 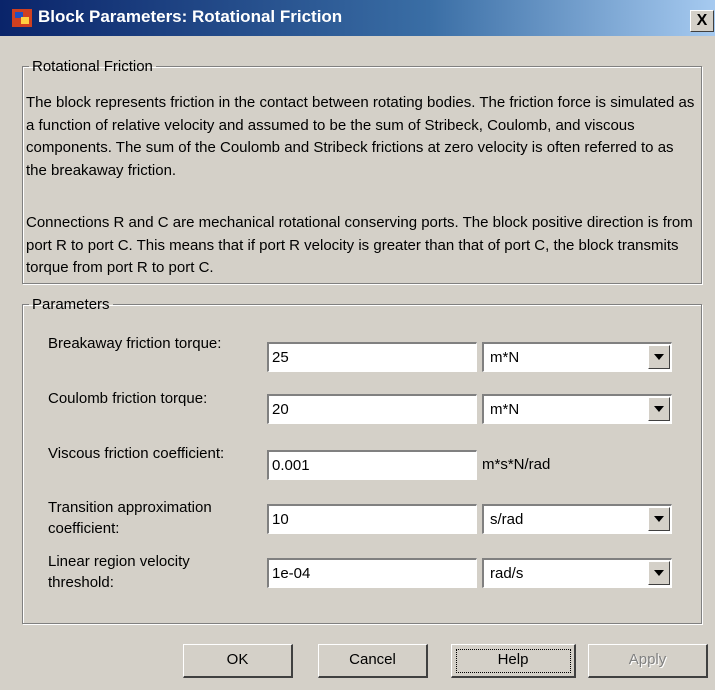 What do you see at coordinates (372, 519) in the screenshot?
I see `transition-coefficient-input: 10` at bounding box center [372, 519].